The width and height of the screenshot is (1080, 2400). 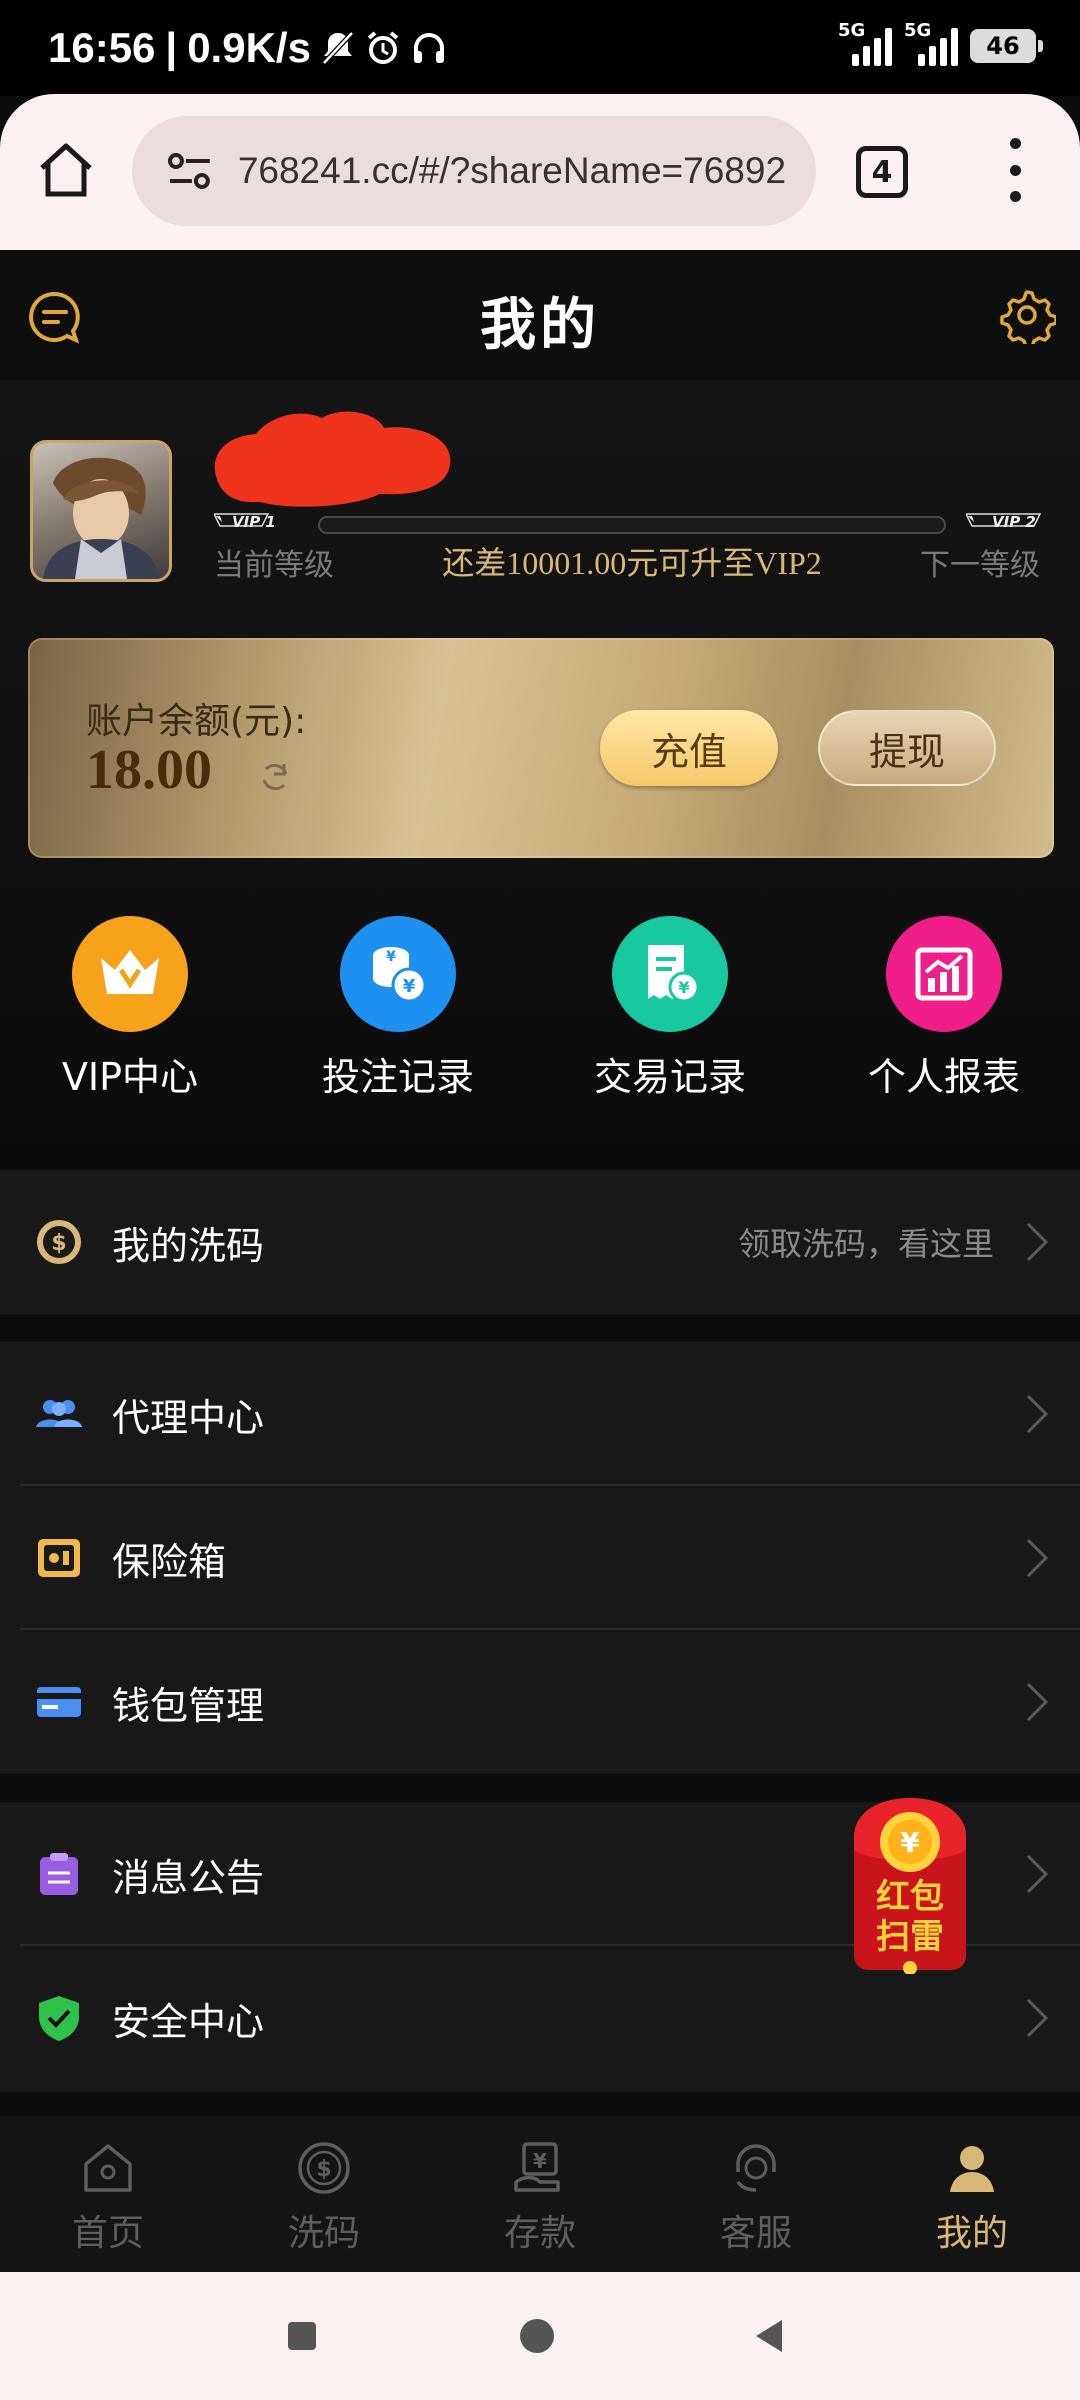 I want to click on tab-label: 首页, so click(x=107, y=2233).